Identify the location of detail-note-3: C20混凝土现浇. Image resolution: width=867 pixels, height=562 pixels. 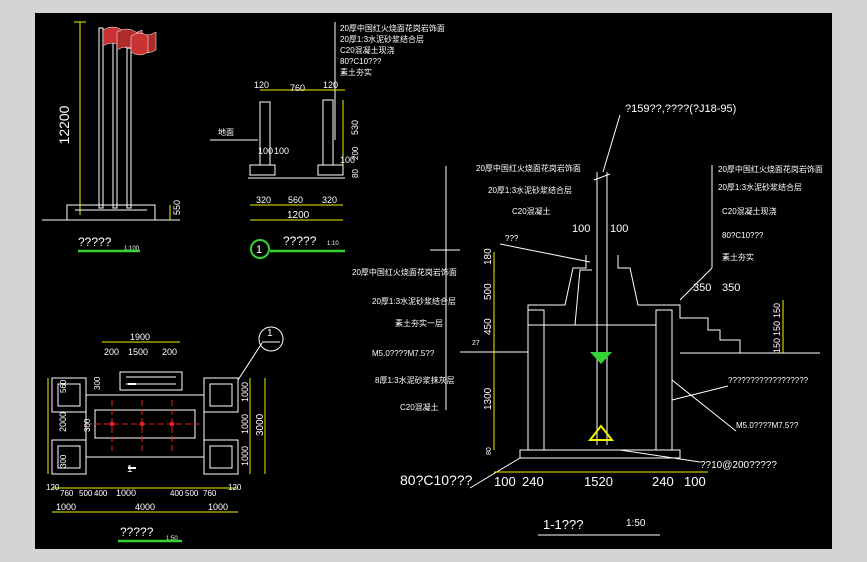
(367, 50).